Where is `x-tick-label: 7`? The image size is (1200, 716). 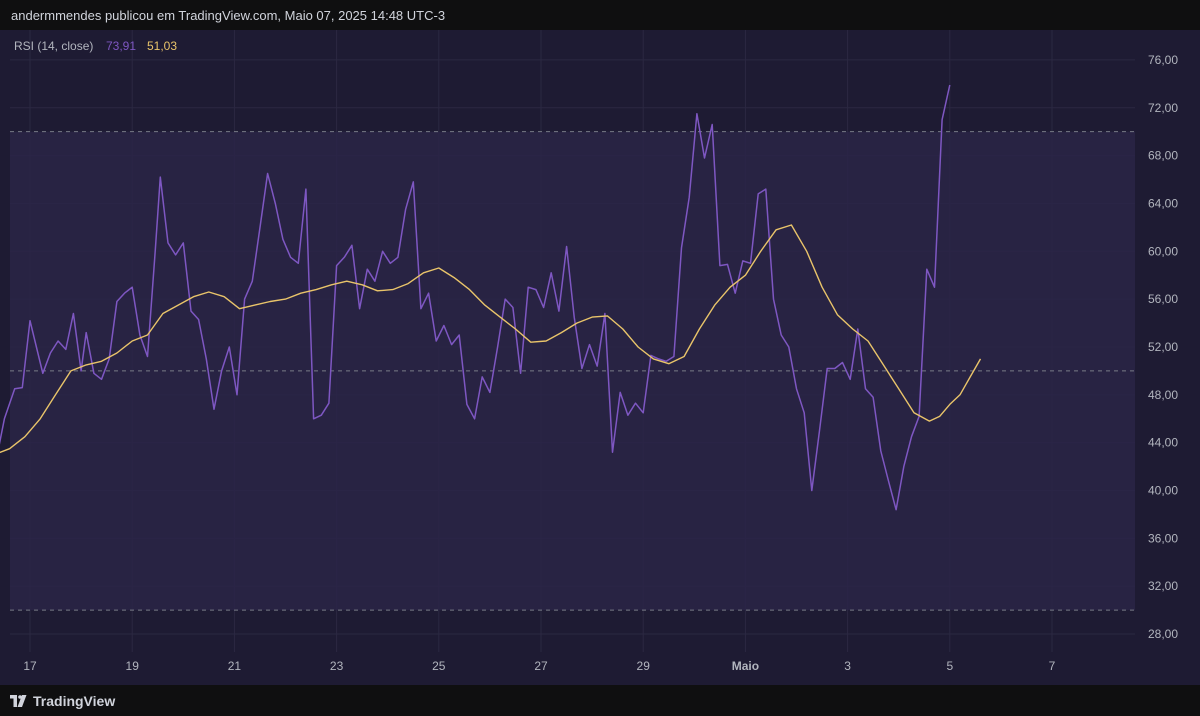 x-tick-label: 7 is located at coordinates (1052, 666).